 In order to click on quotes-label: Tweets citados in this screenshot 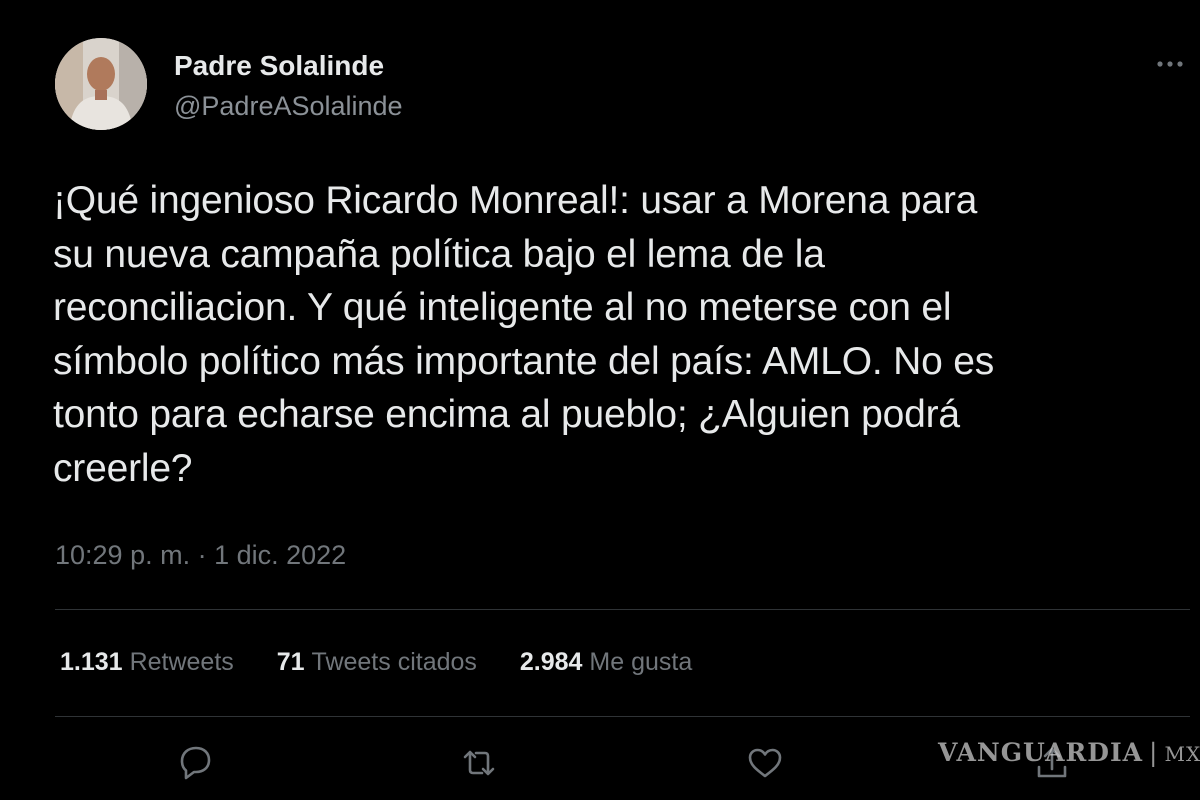, I will do `click(394, 662)`.